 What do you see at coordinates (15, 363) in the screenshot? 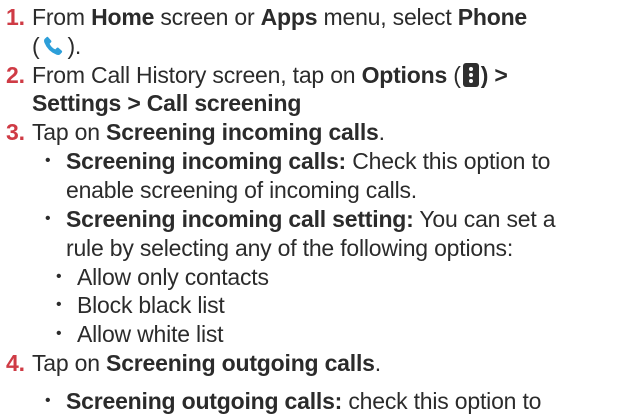
I see `step-number: 4.` at bounding box center [15, 363].